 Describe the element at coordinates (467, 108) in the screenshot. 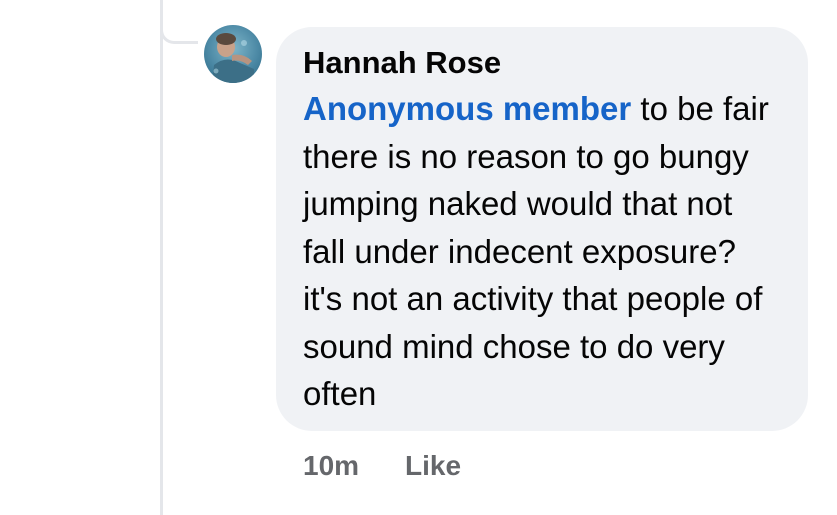

I see `mention-link: Anonymous member` at that location.